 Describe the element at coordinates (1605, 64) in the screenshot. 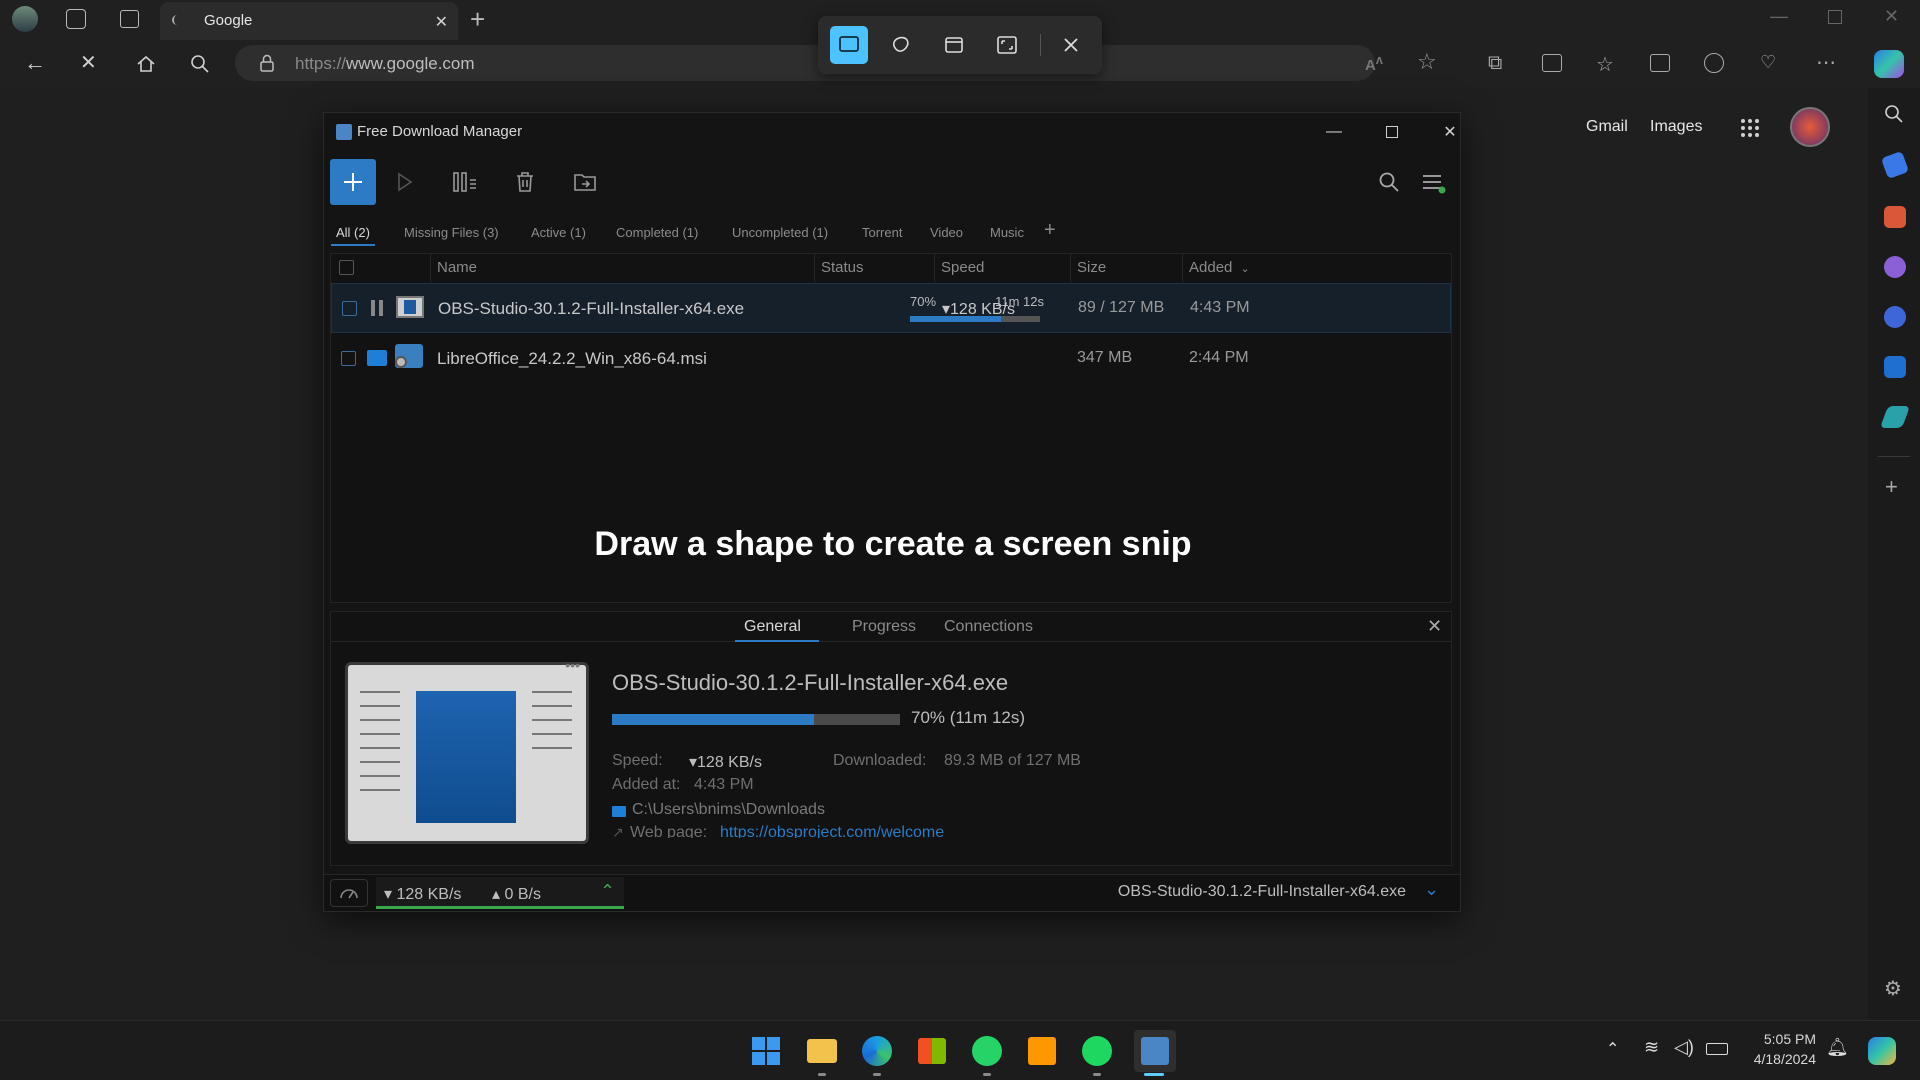

I see `favorites-icon: ☆` at that location.